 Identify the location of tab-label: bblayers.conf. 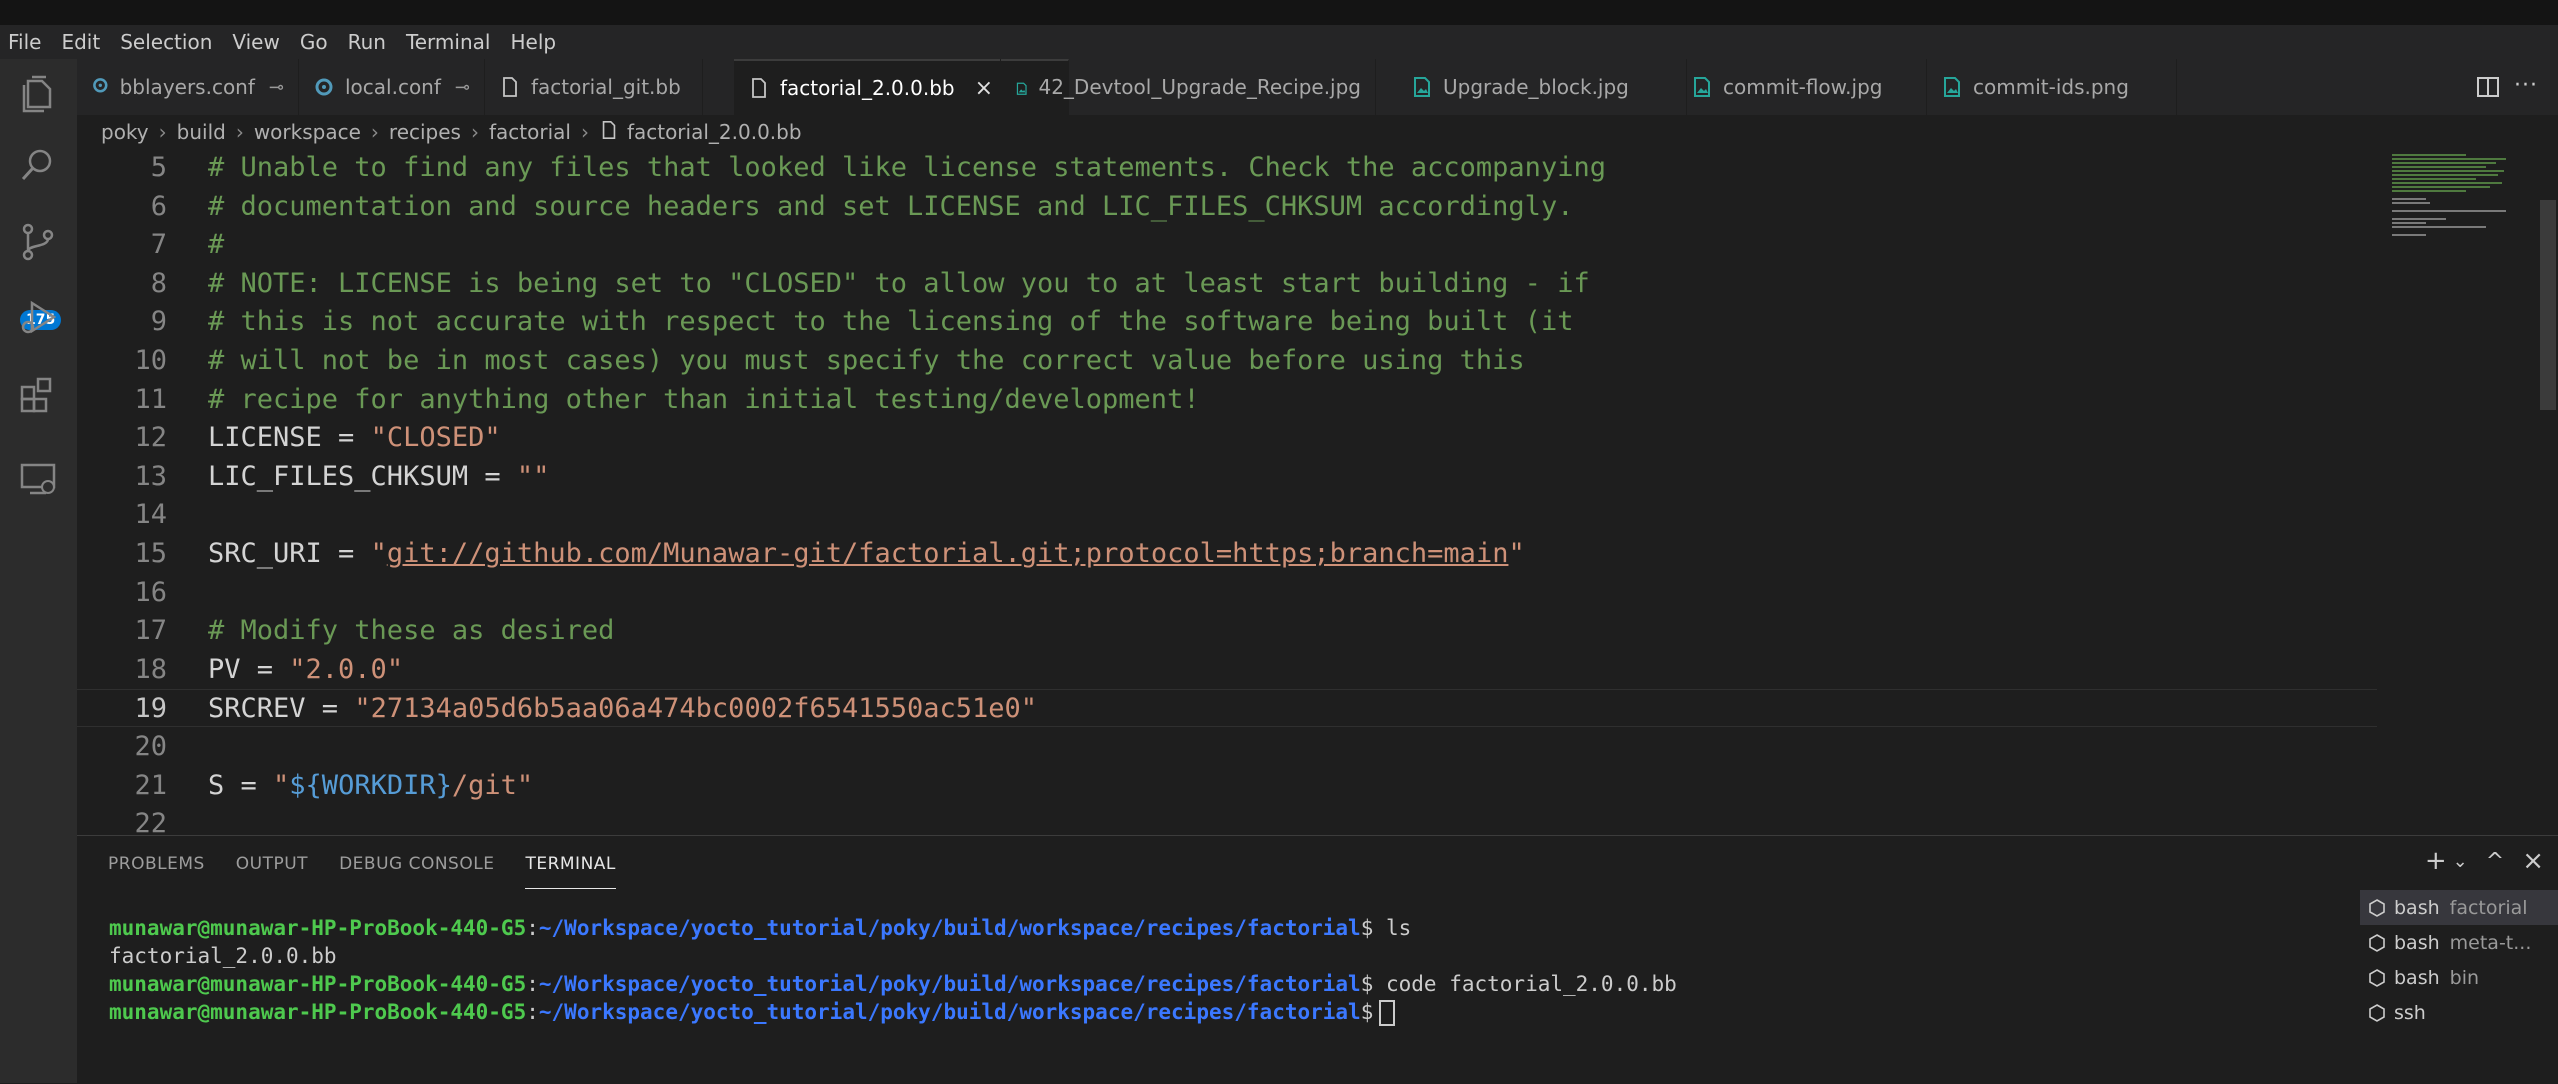
(187, 87).